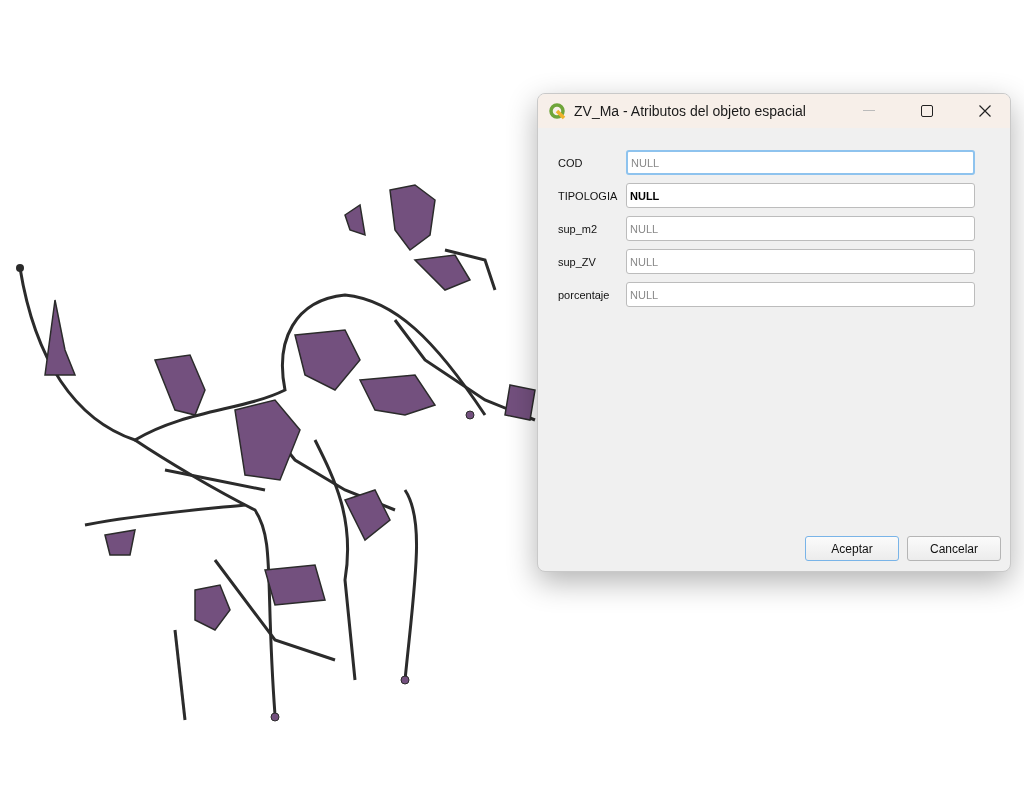 The width and height of the screenshot is (1024, 805). I want to click on close-icon, so click(985, 111).